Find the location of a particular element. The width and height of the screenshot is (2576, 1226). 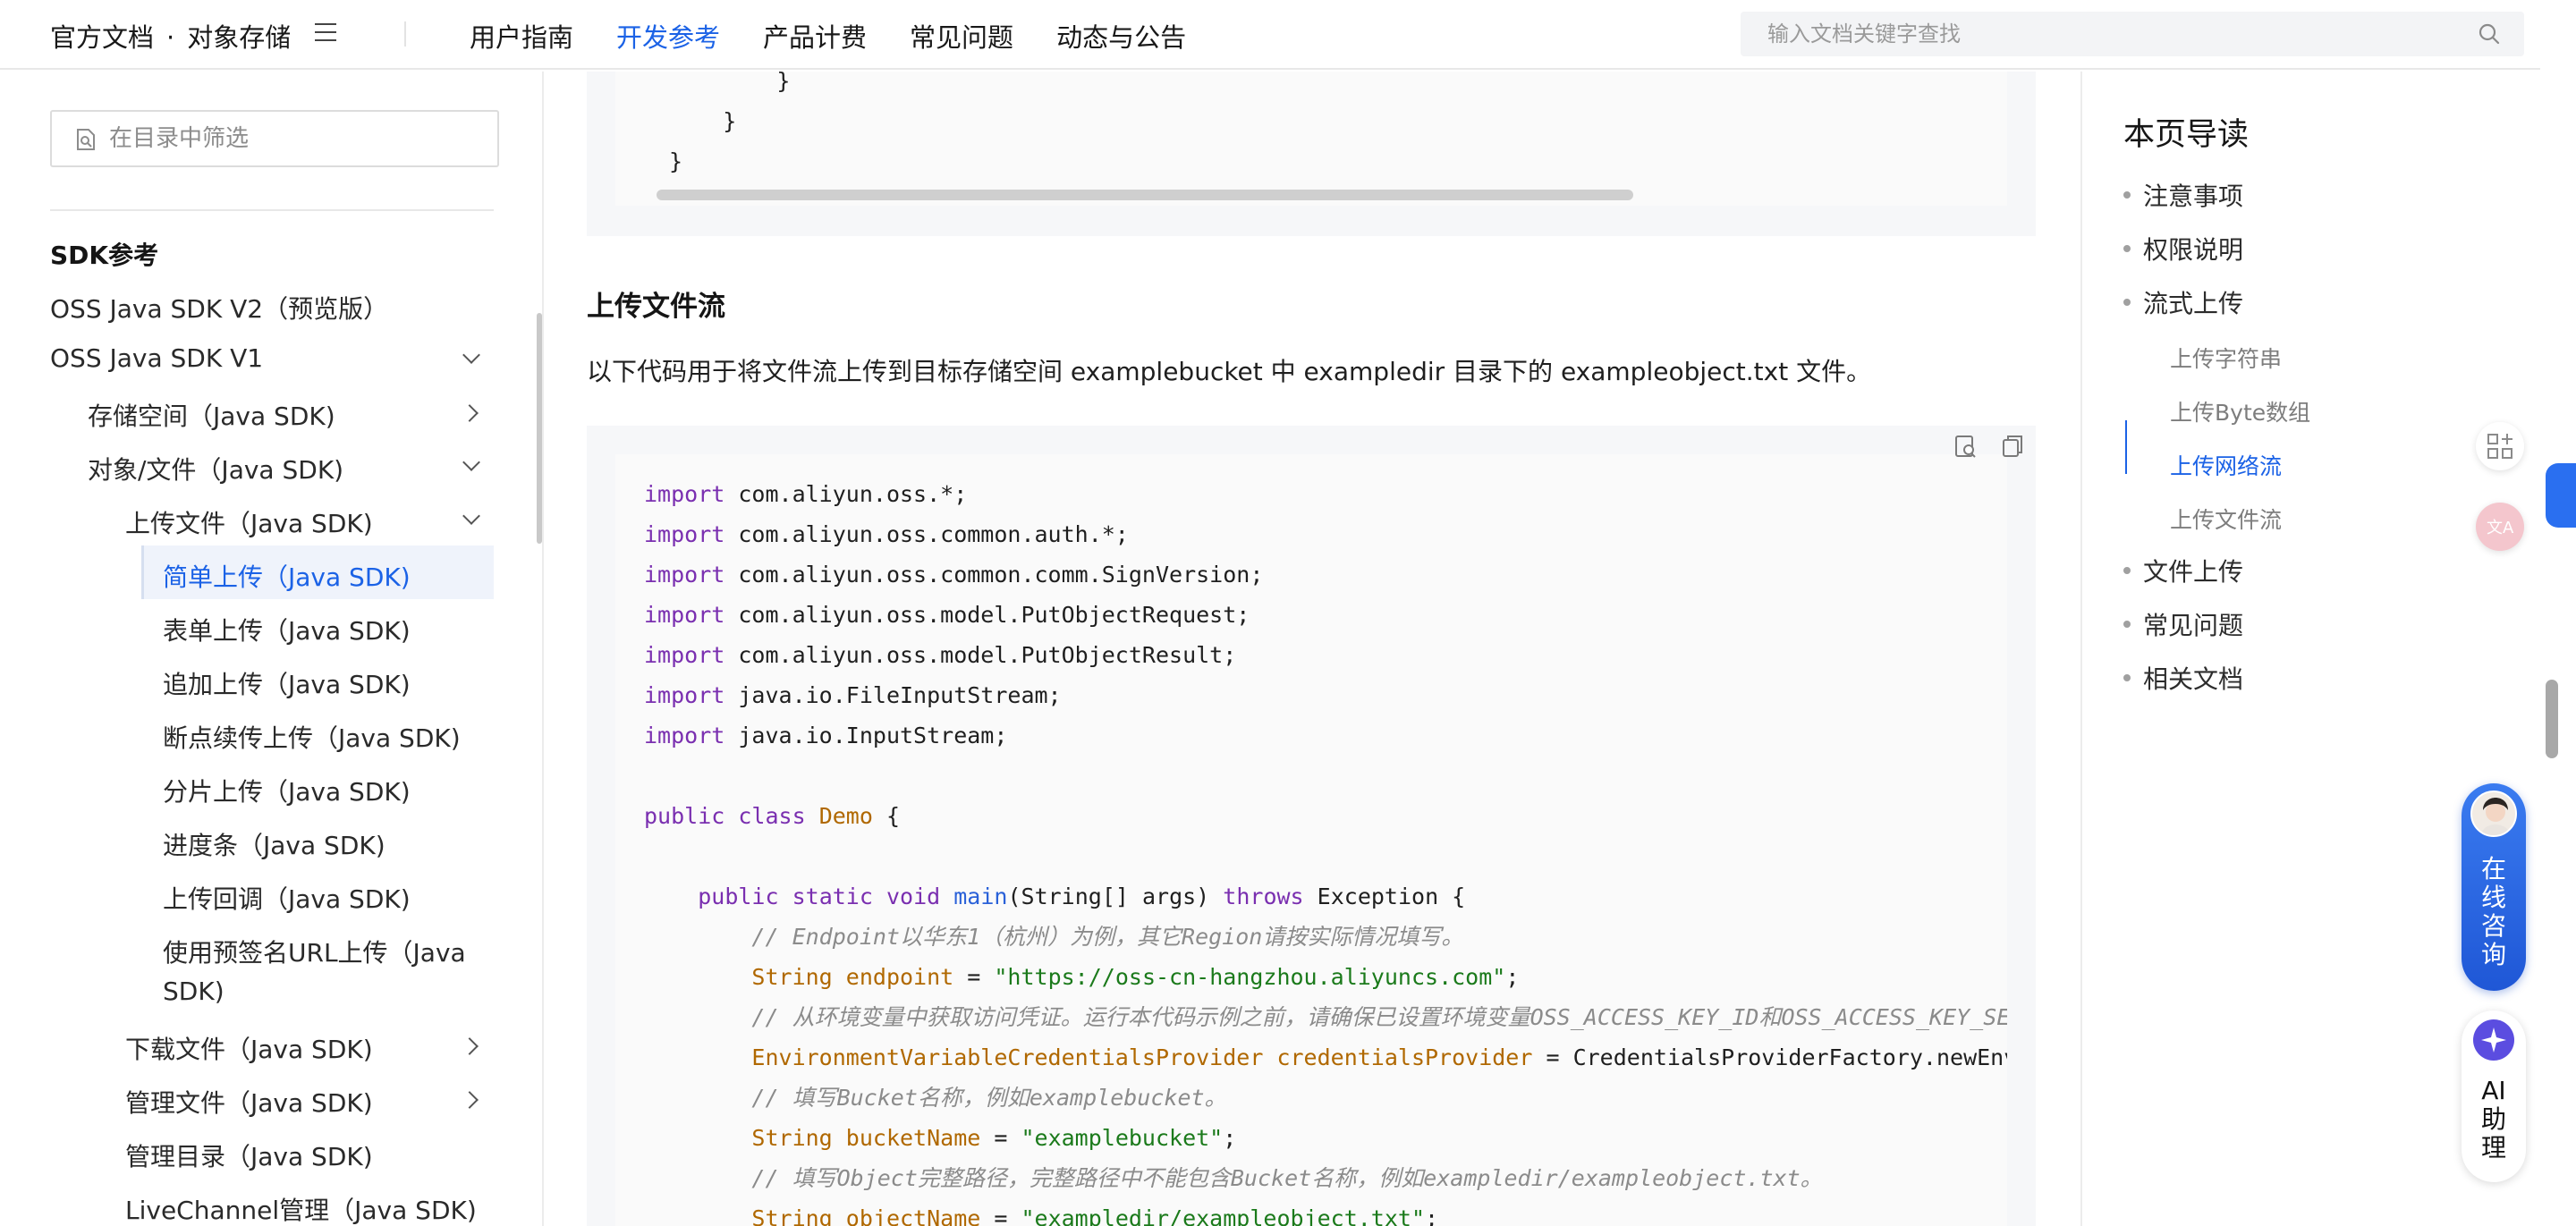

nav-faq: 常见问题 is located at coordinates (961, 36).